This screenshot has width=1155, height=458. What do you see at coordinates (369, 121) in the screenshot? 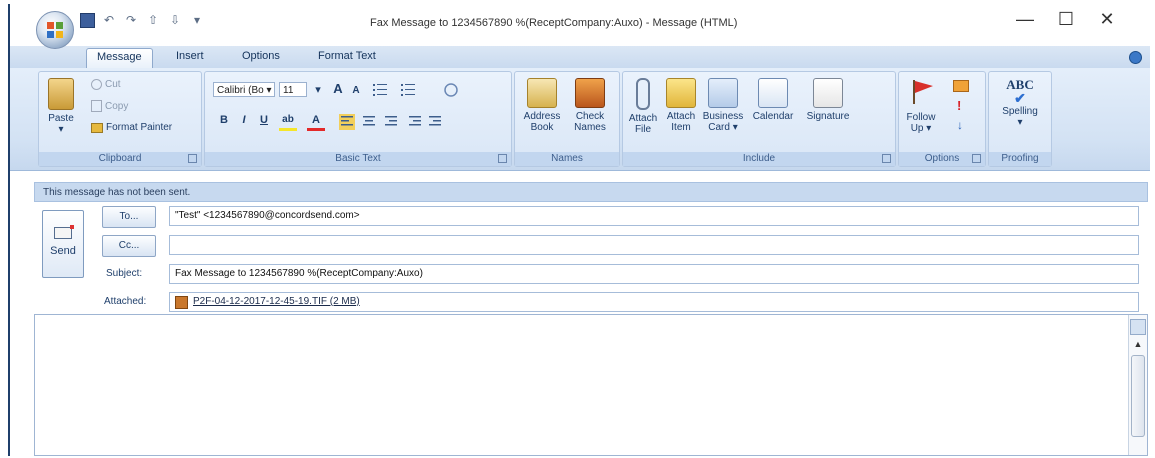
I see `align-center-icon` at bounding box center [369, 121].